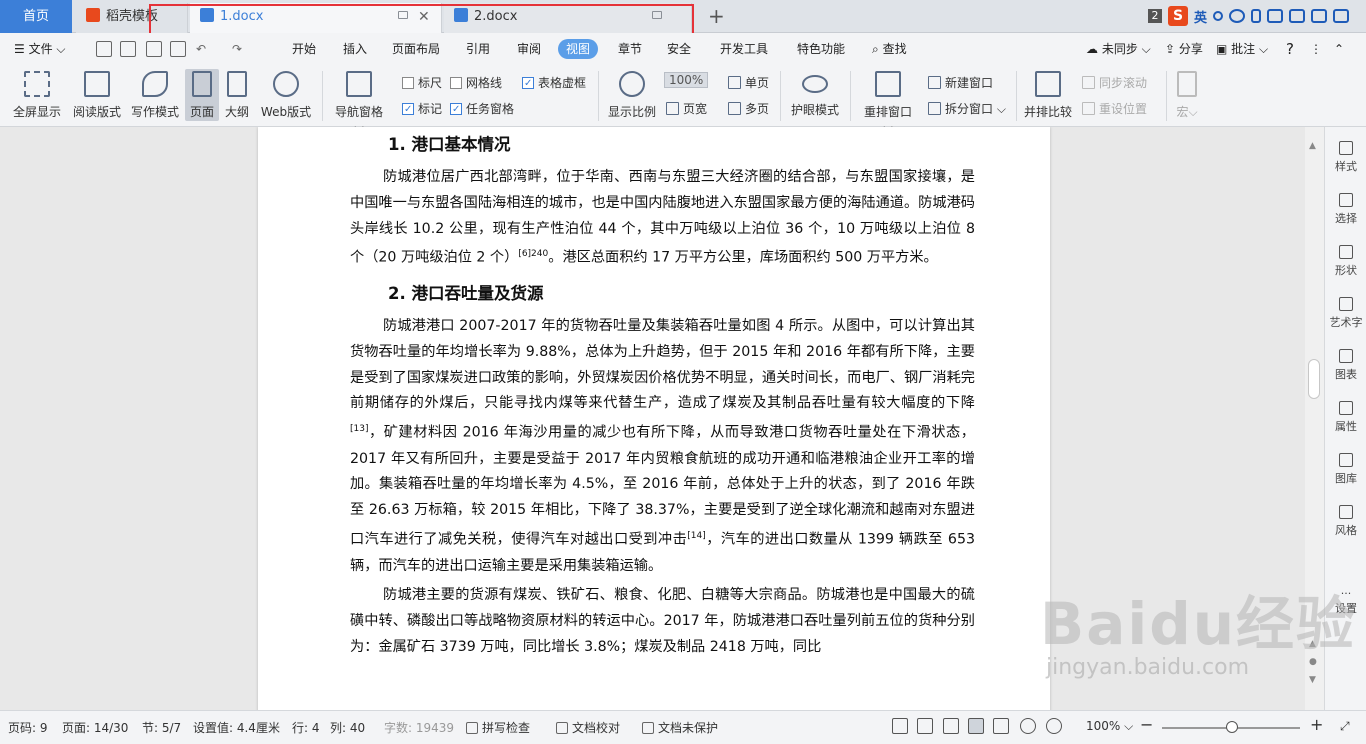  I want to click on write-mode-button: 写作模式, so click(155, 95).